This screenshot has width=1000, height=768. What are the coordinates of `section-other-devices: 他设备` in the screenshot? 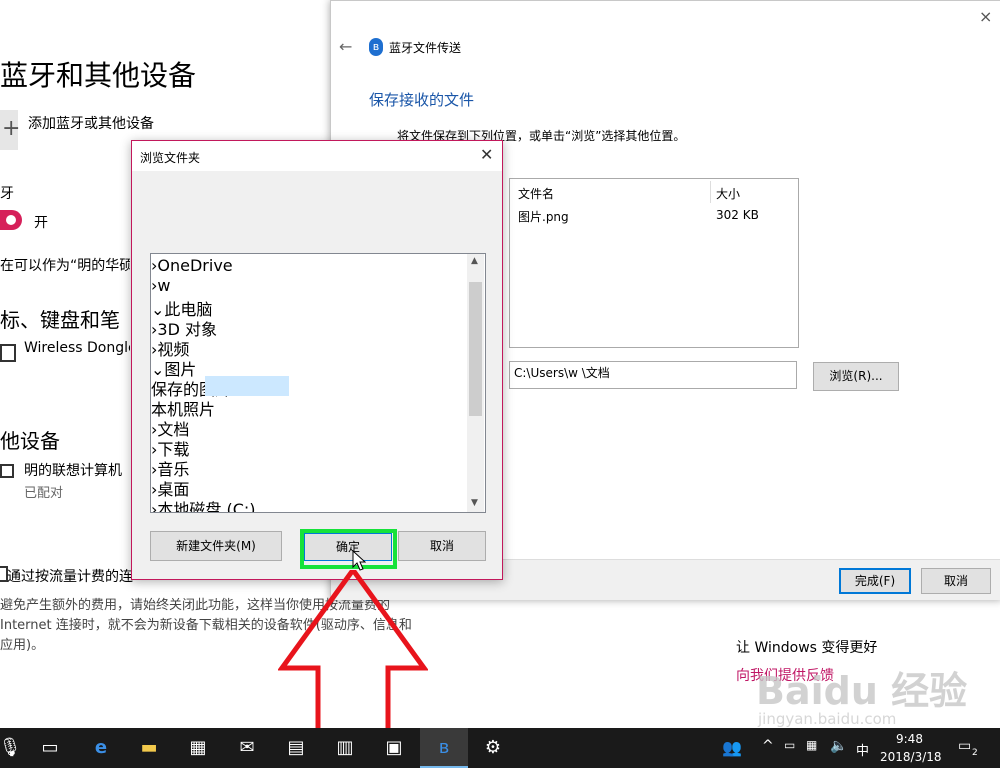 It's located at (30, 441).